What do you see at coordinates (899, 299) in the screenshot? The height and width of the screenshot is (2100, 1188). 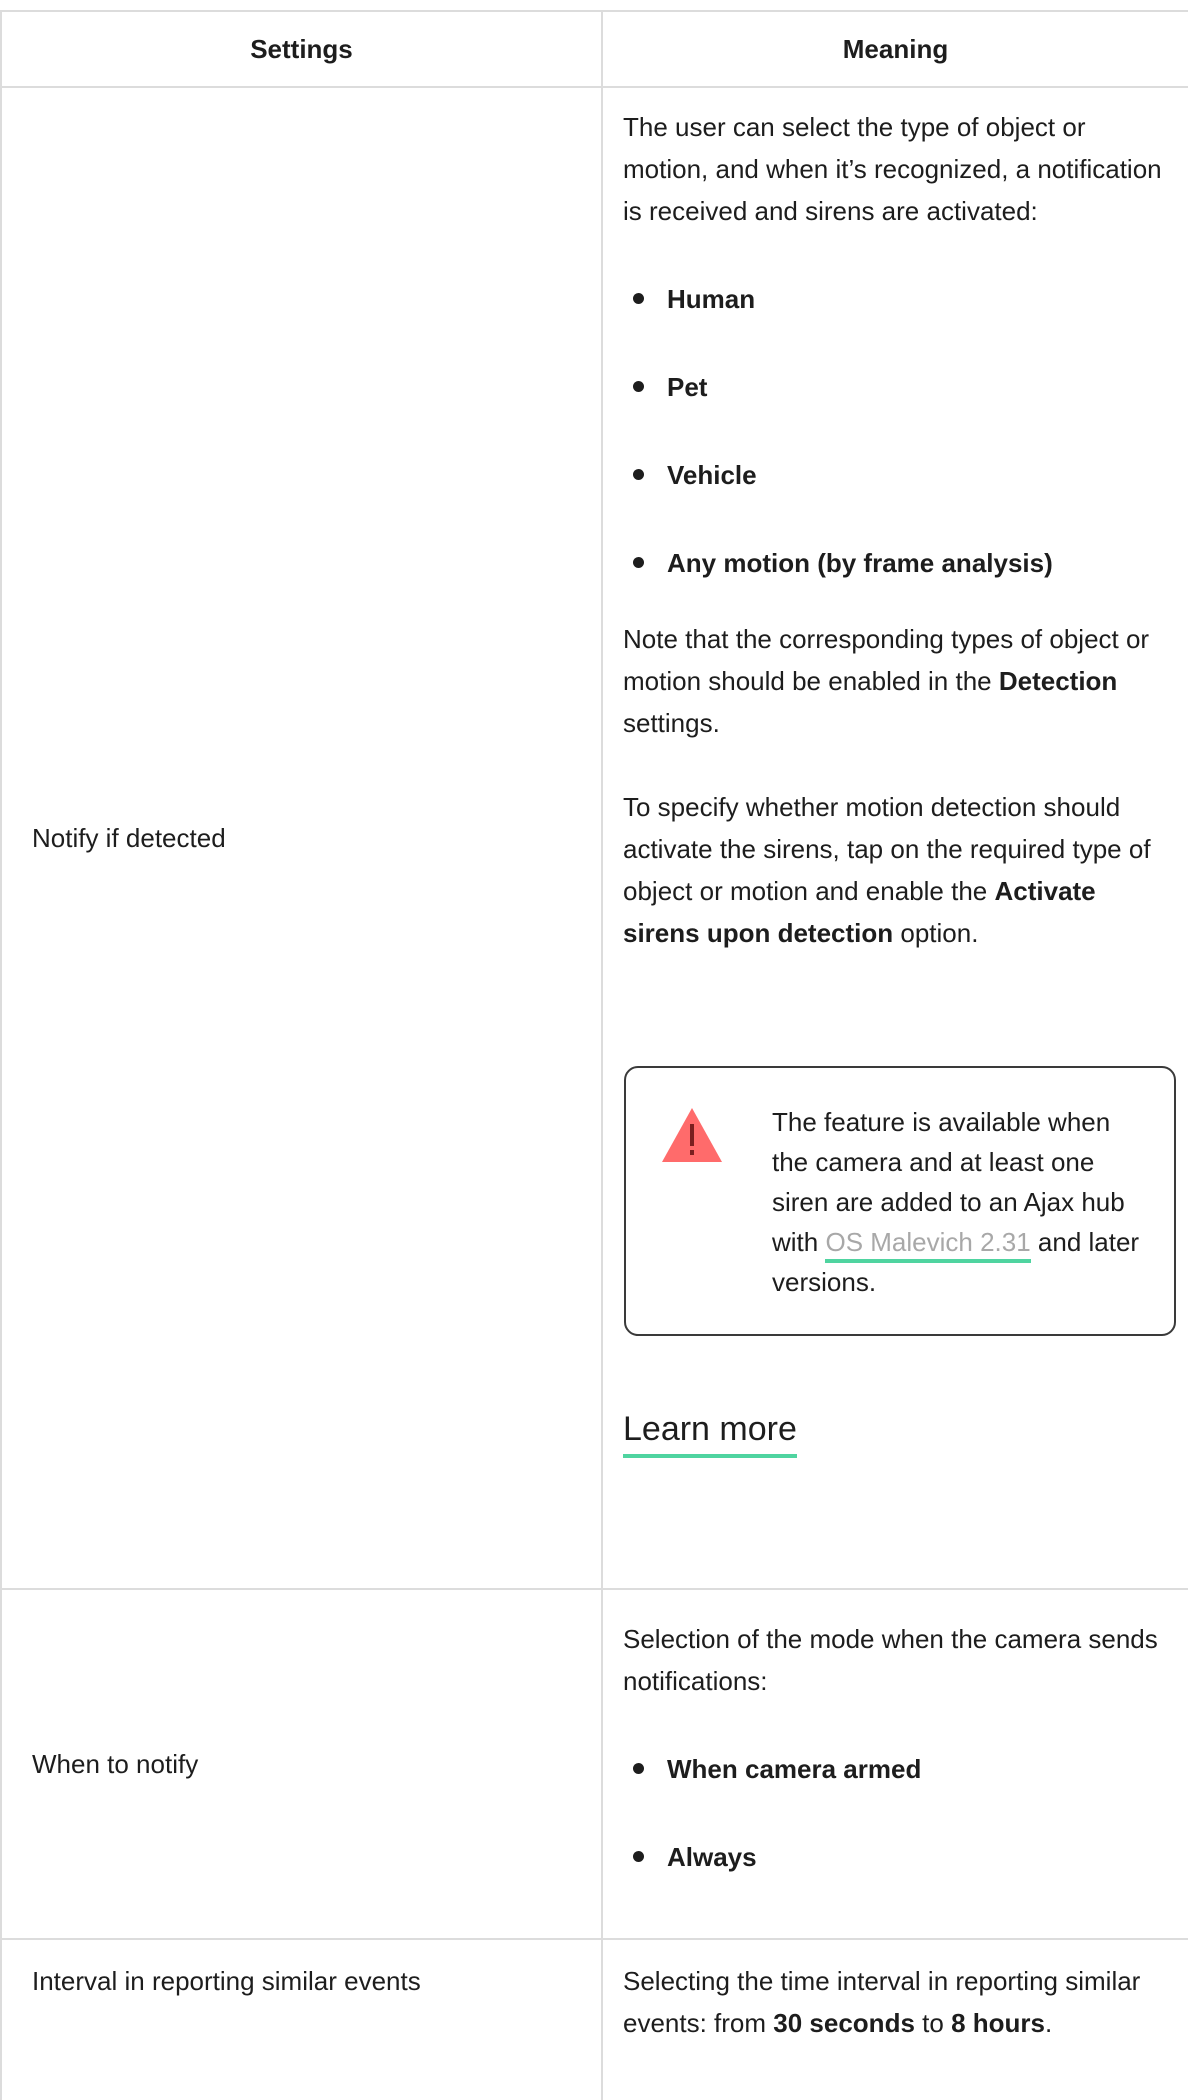 I see `list-item: Human` at bounding box center [899, 299].